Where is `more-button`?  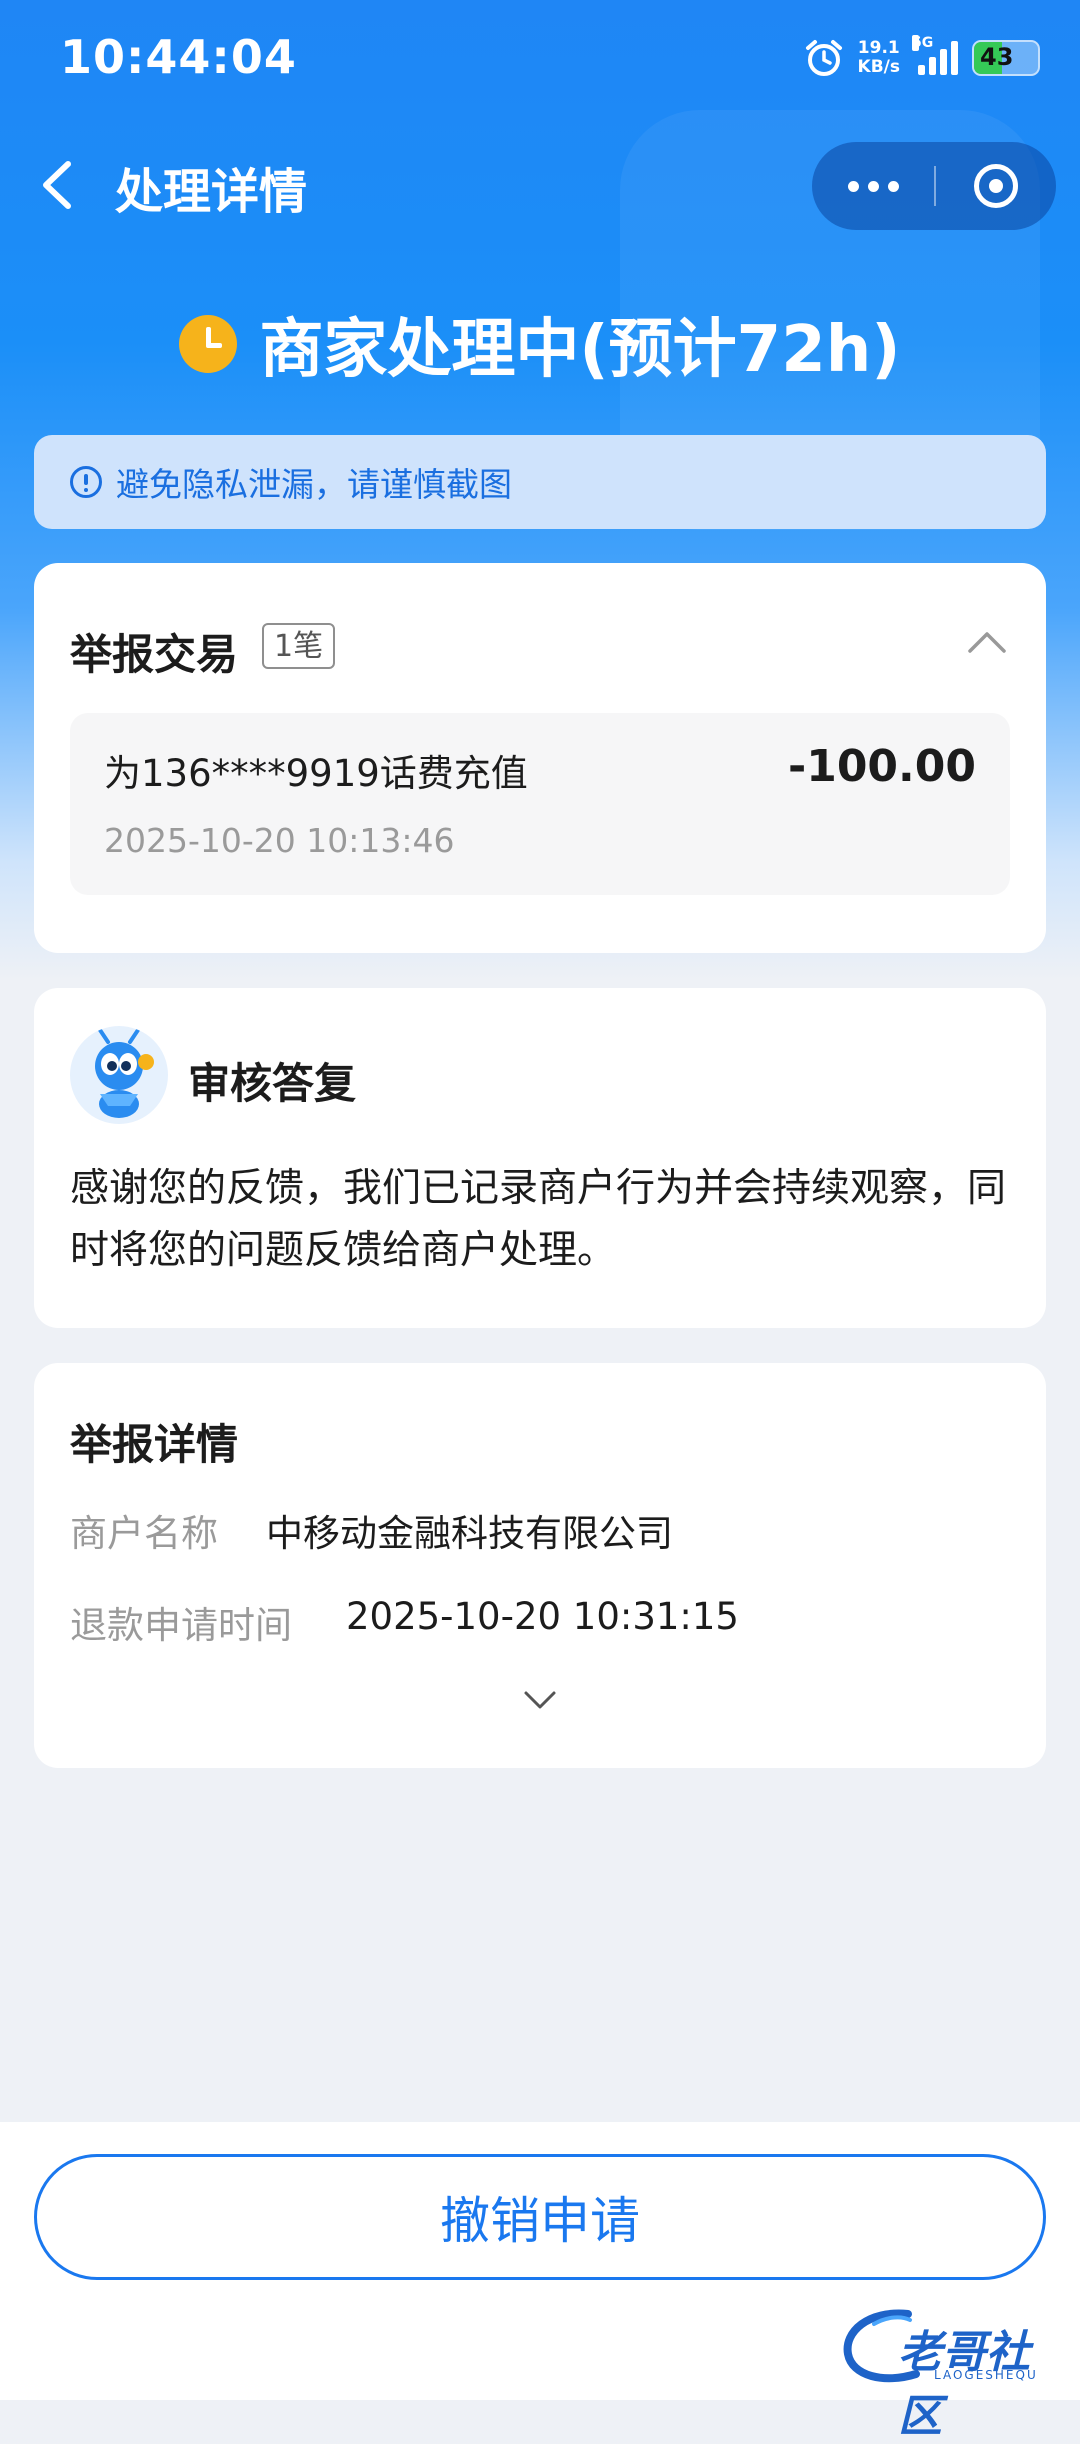
more-button is located at coordinates (873, 186).